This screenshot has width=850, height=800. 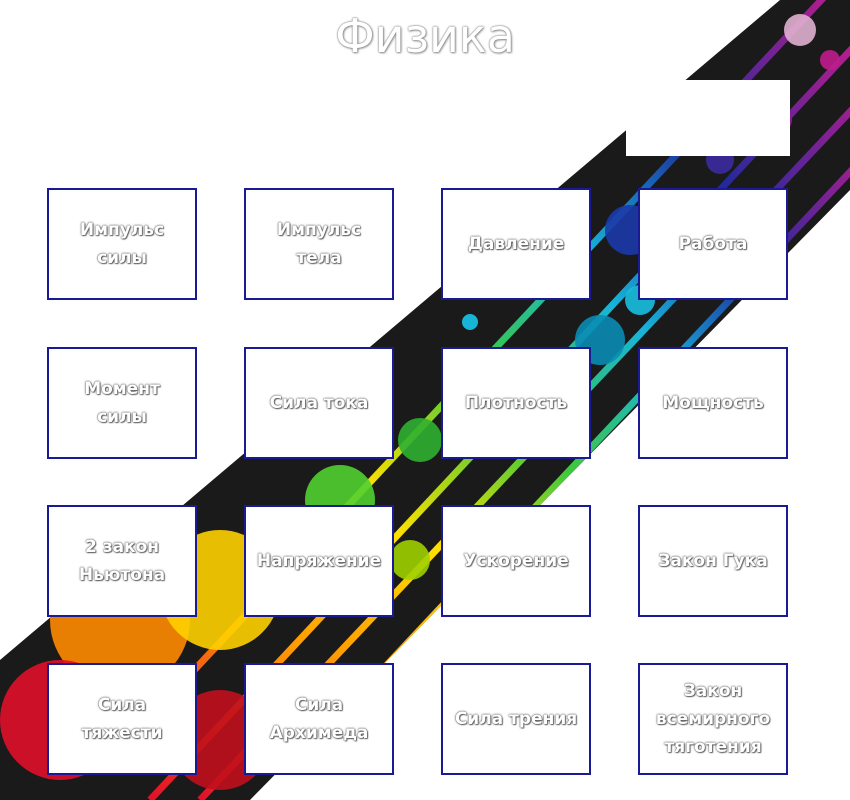 I want to click on card-label: Давление, so click(x=516, y=244).